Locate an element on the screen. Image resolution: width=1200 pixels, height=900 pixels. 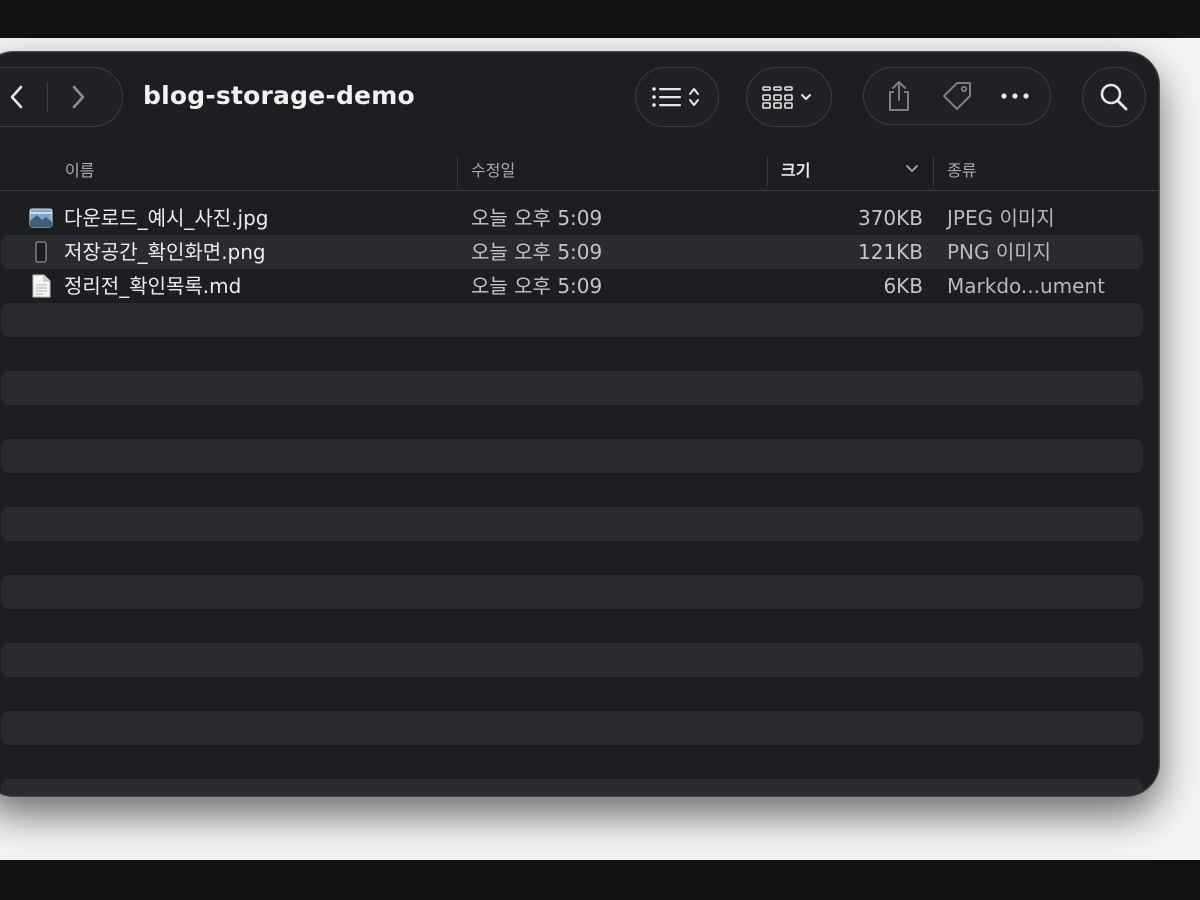
document-file-icon is located at coordinates (41, 286).